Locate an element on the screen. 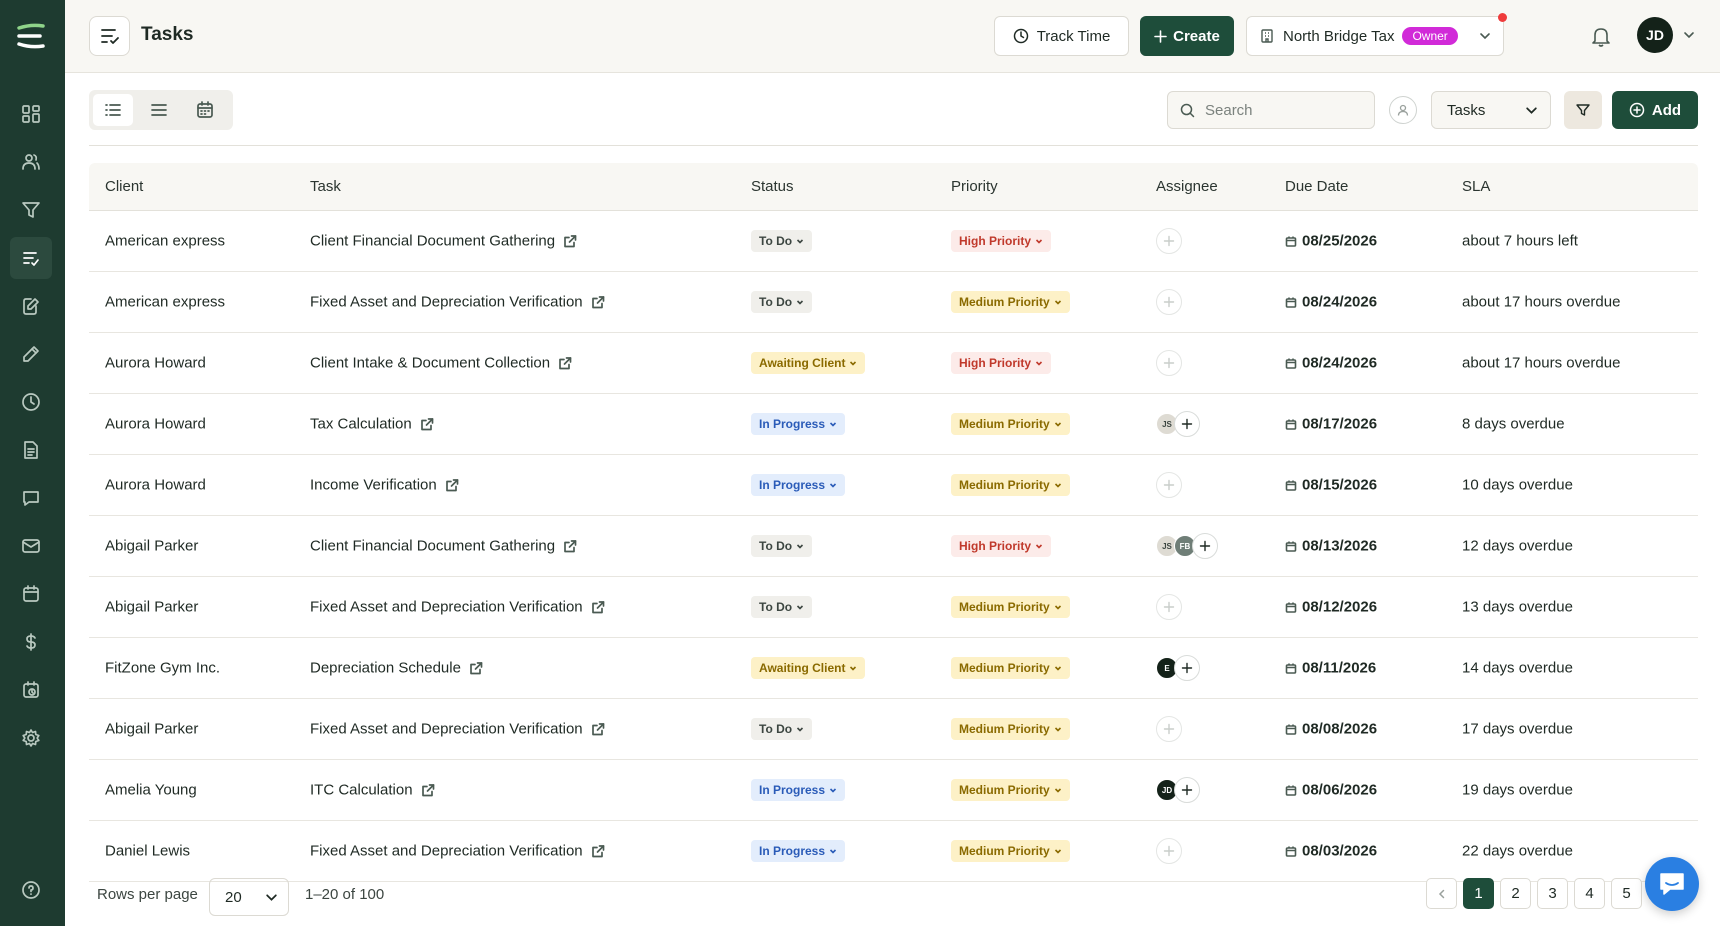 This screenshot has width=1720, height=926. logo-icon is located at coordinates (31, 36).